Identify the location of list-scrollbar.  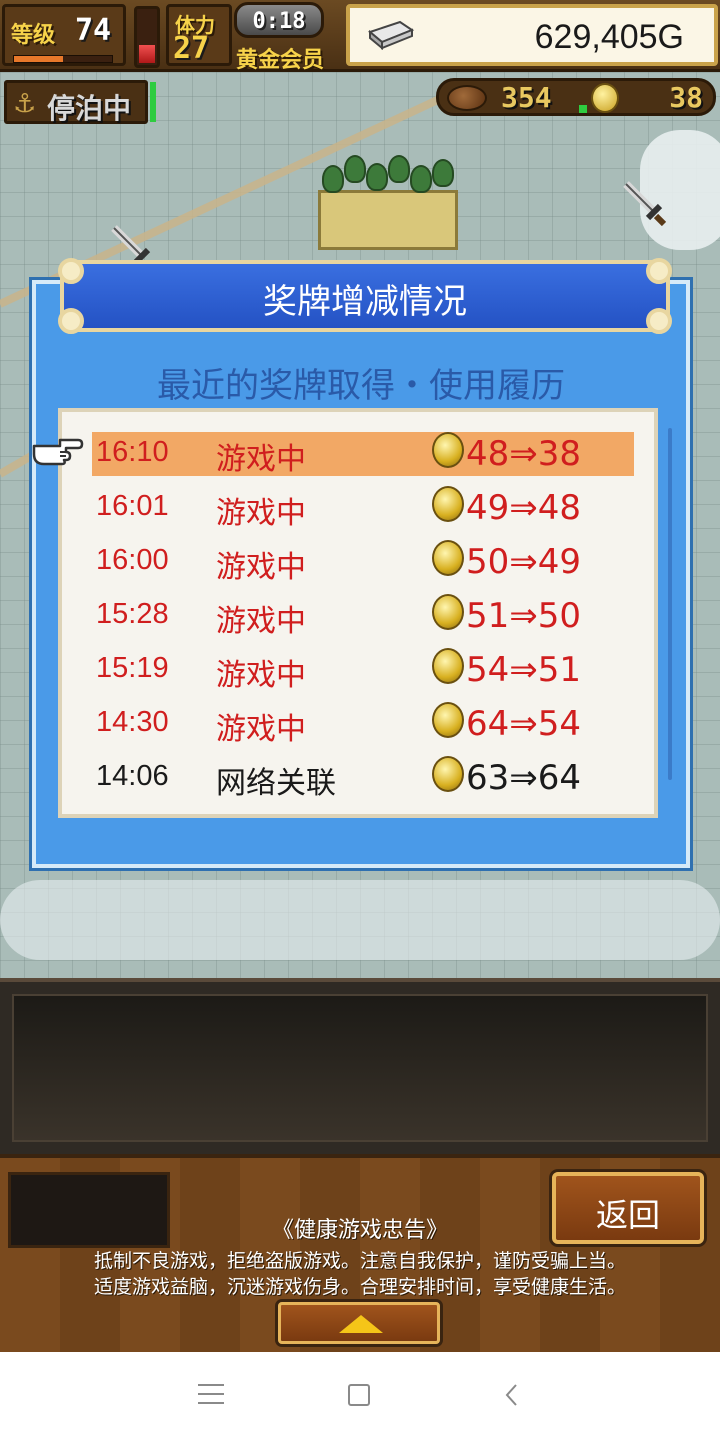
(670, 604).